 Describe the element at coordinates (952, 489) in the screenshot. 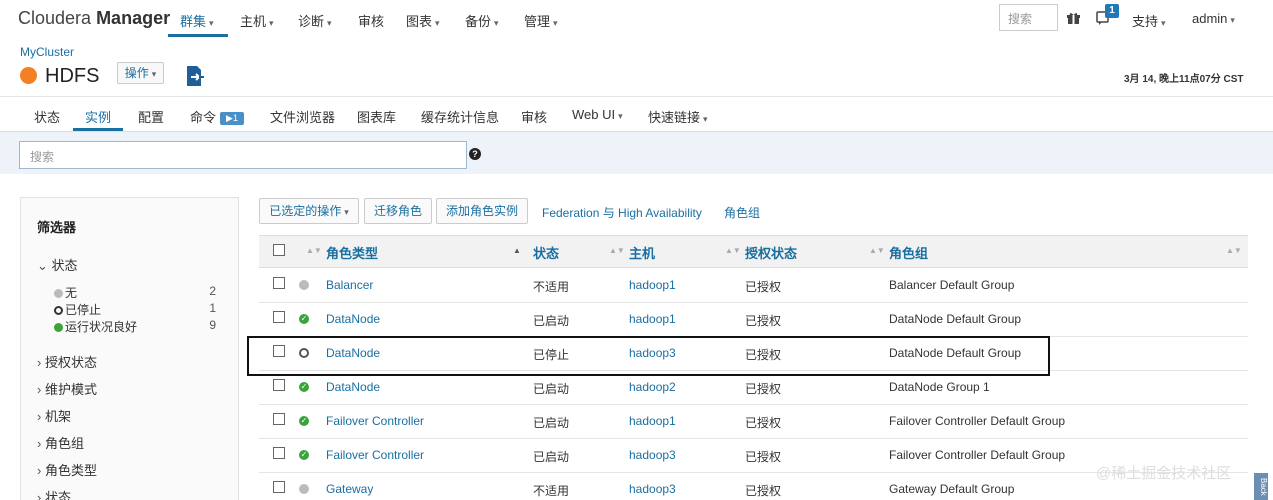

I see `role-group-name: Gateway Default Group` at that location.